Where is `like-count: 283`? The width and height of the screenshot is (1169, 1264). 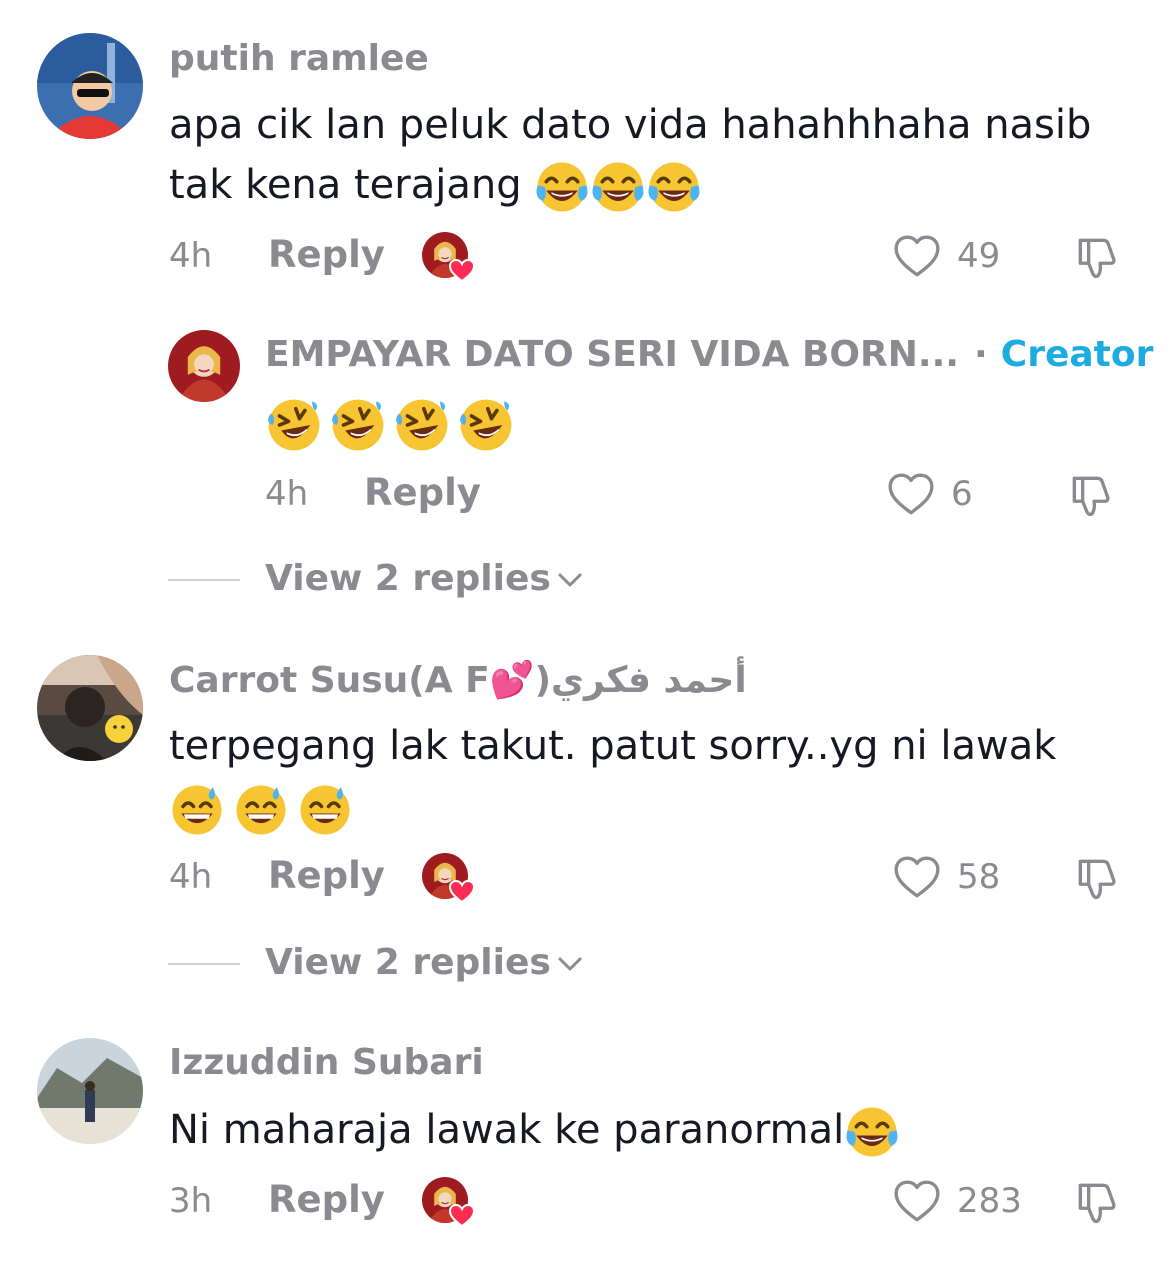 like-count: 283 is located at coordinates (989, 1201).